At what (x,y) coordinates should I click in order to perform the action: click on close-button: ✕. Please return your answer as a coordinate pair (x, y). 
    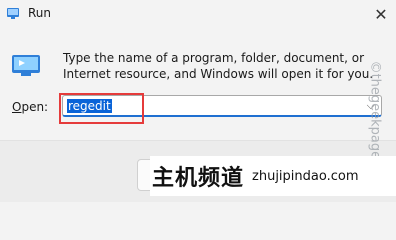
    Looking at the image, I should click on (381, 14).